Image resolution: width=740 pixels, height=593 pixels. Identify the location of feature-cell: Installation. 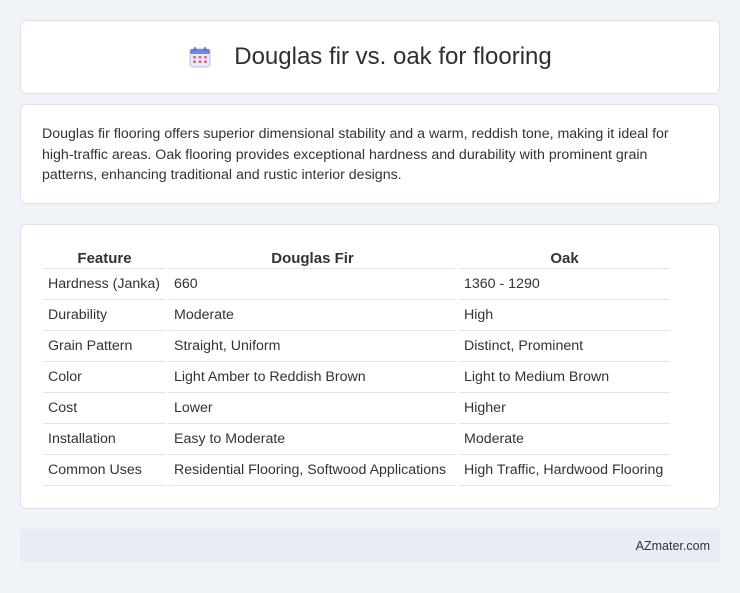
(104, 439).